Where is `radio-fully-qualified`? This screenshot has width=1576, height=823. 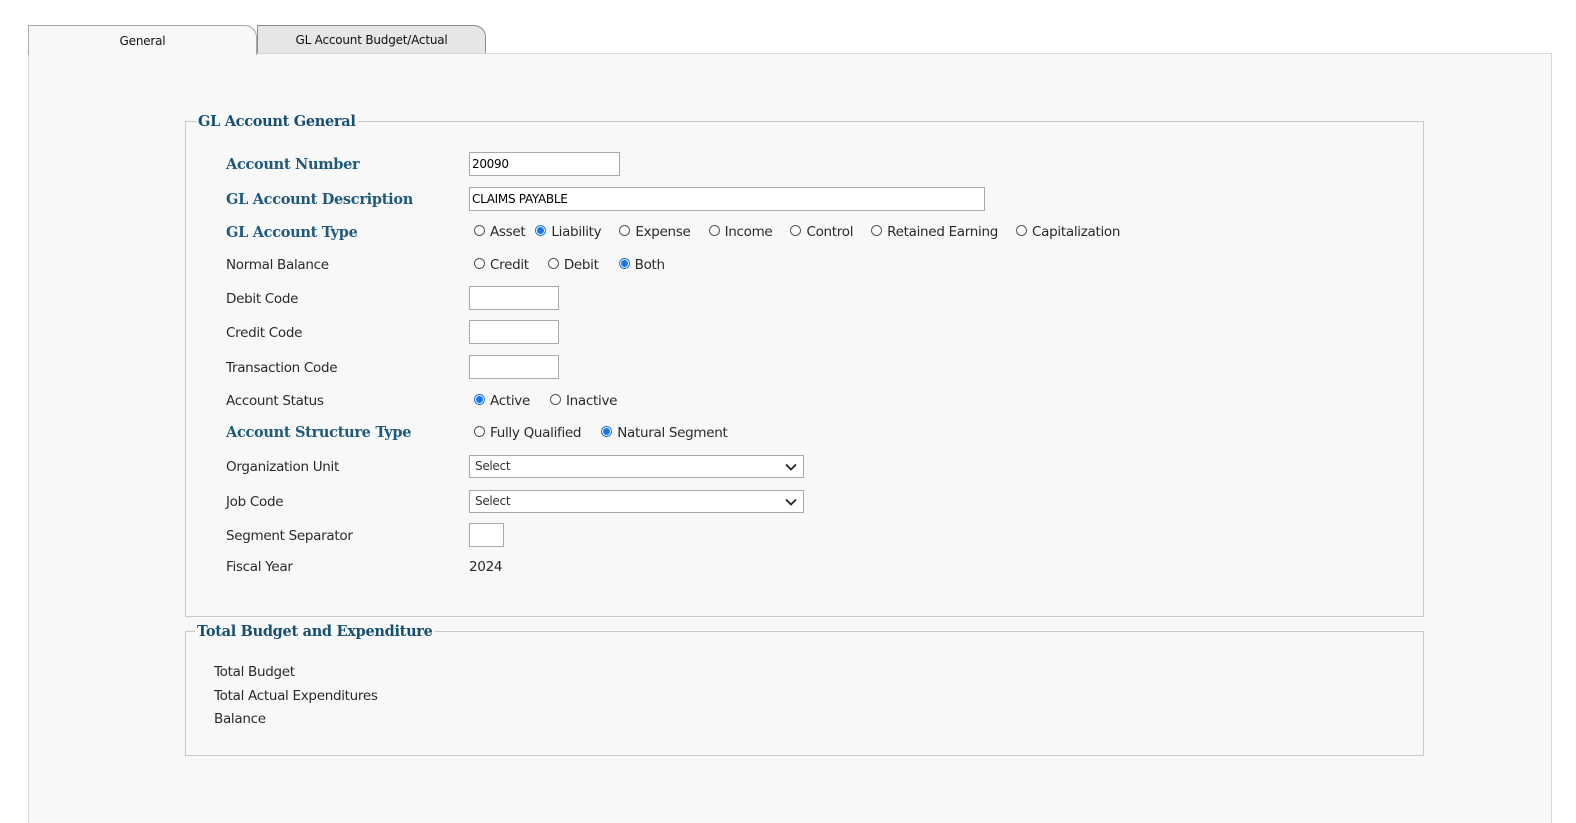
radio-fully-qualified is located at coordinates (479, 431).